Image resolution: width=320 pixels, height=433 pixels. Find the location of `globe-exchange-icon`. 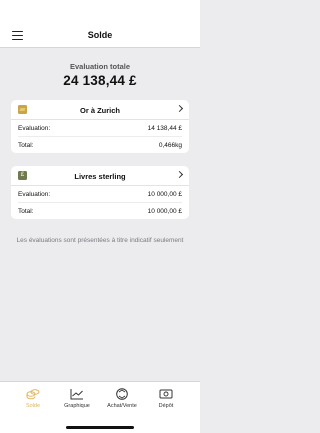

globe-exchange-icon is located at coordinates (122, 394).